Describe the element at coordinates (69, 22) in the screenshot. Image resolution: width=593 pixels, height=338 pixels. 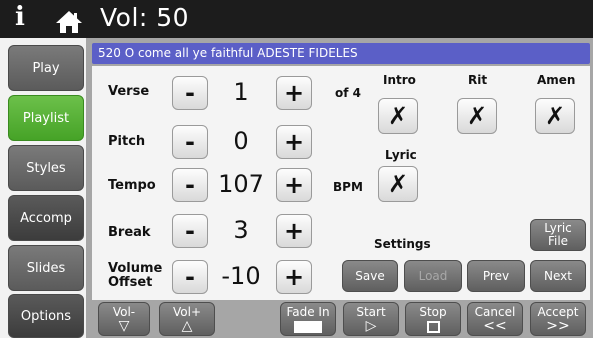
I see `home-icon` at that location.